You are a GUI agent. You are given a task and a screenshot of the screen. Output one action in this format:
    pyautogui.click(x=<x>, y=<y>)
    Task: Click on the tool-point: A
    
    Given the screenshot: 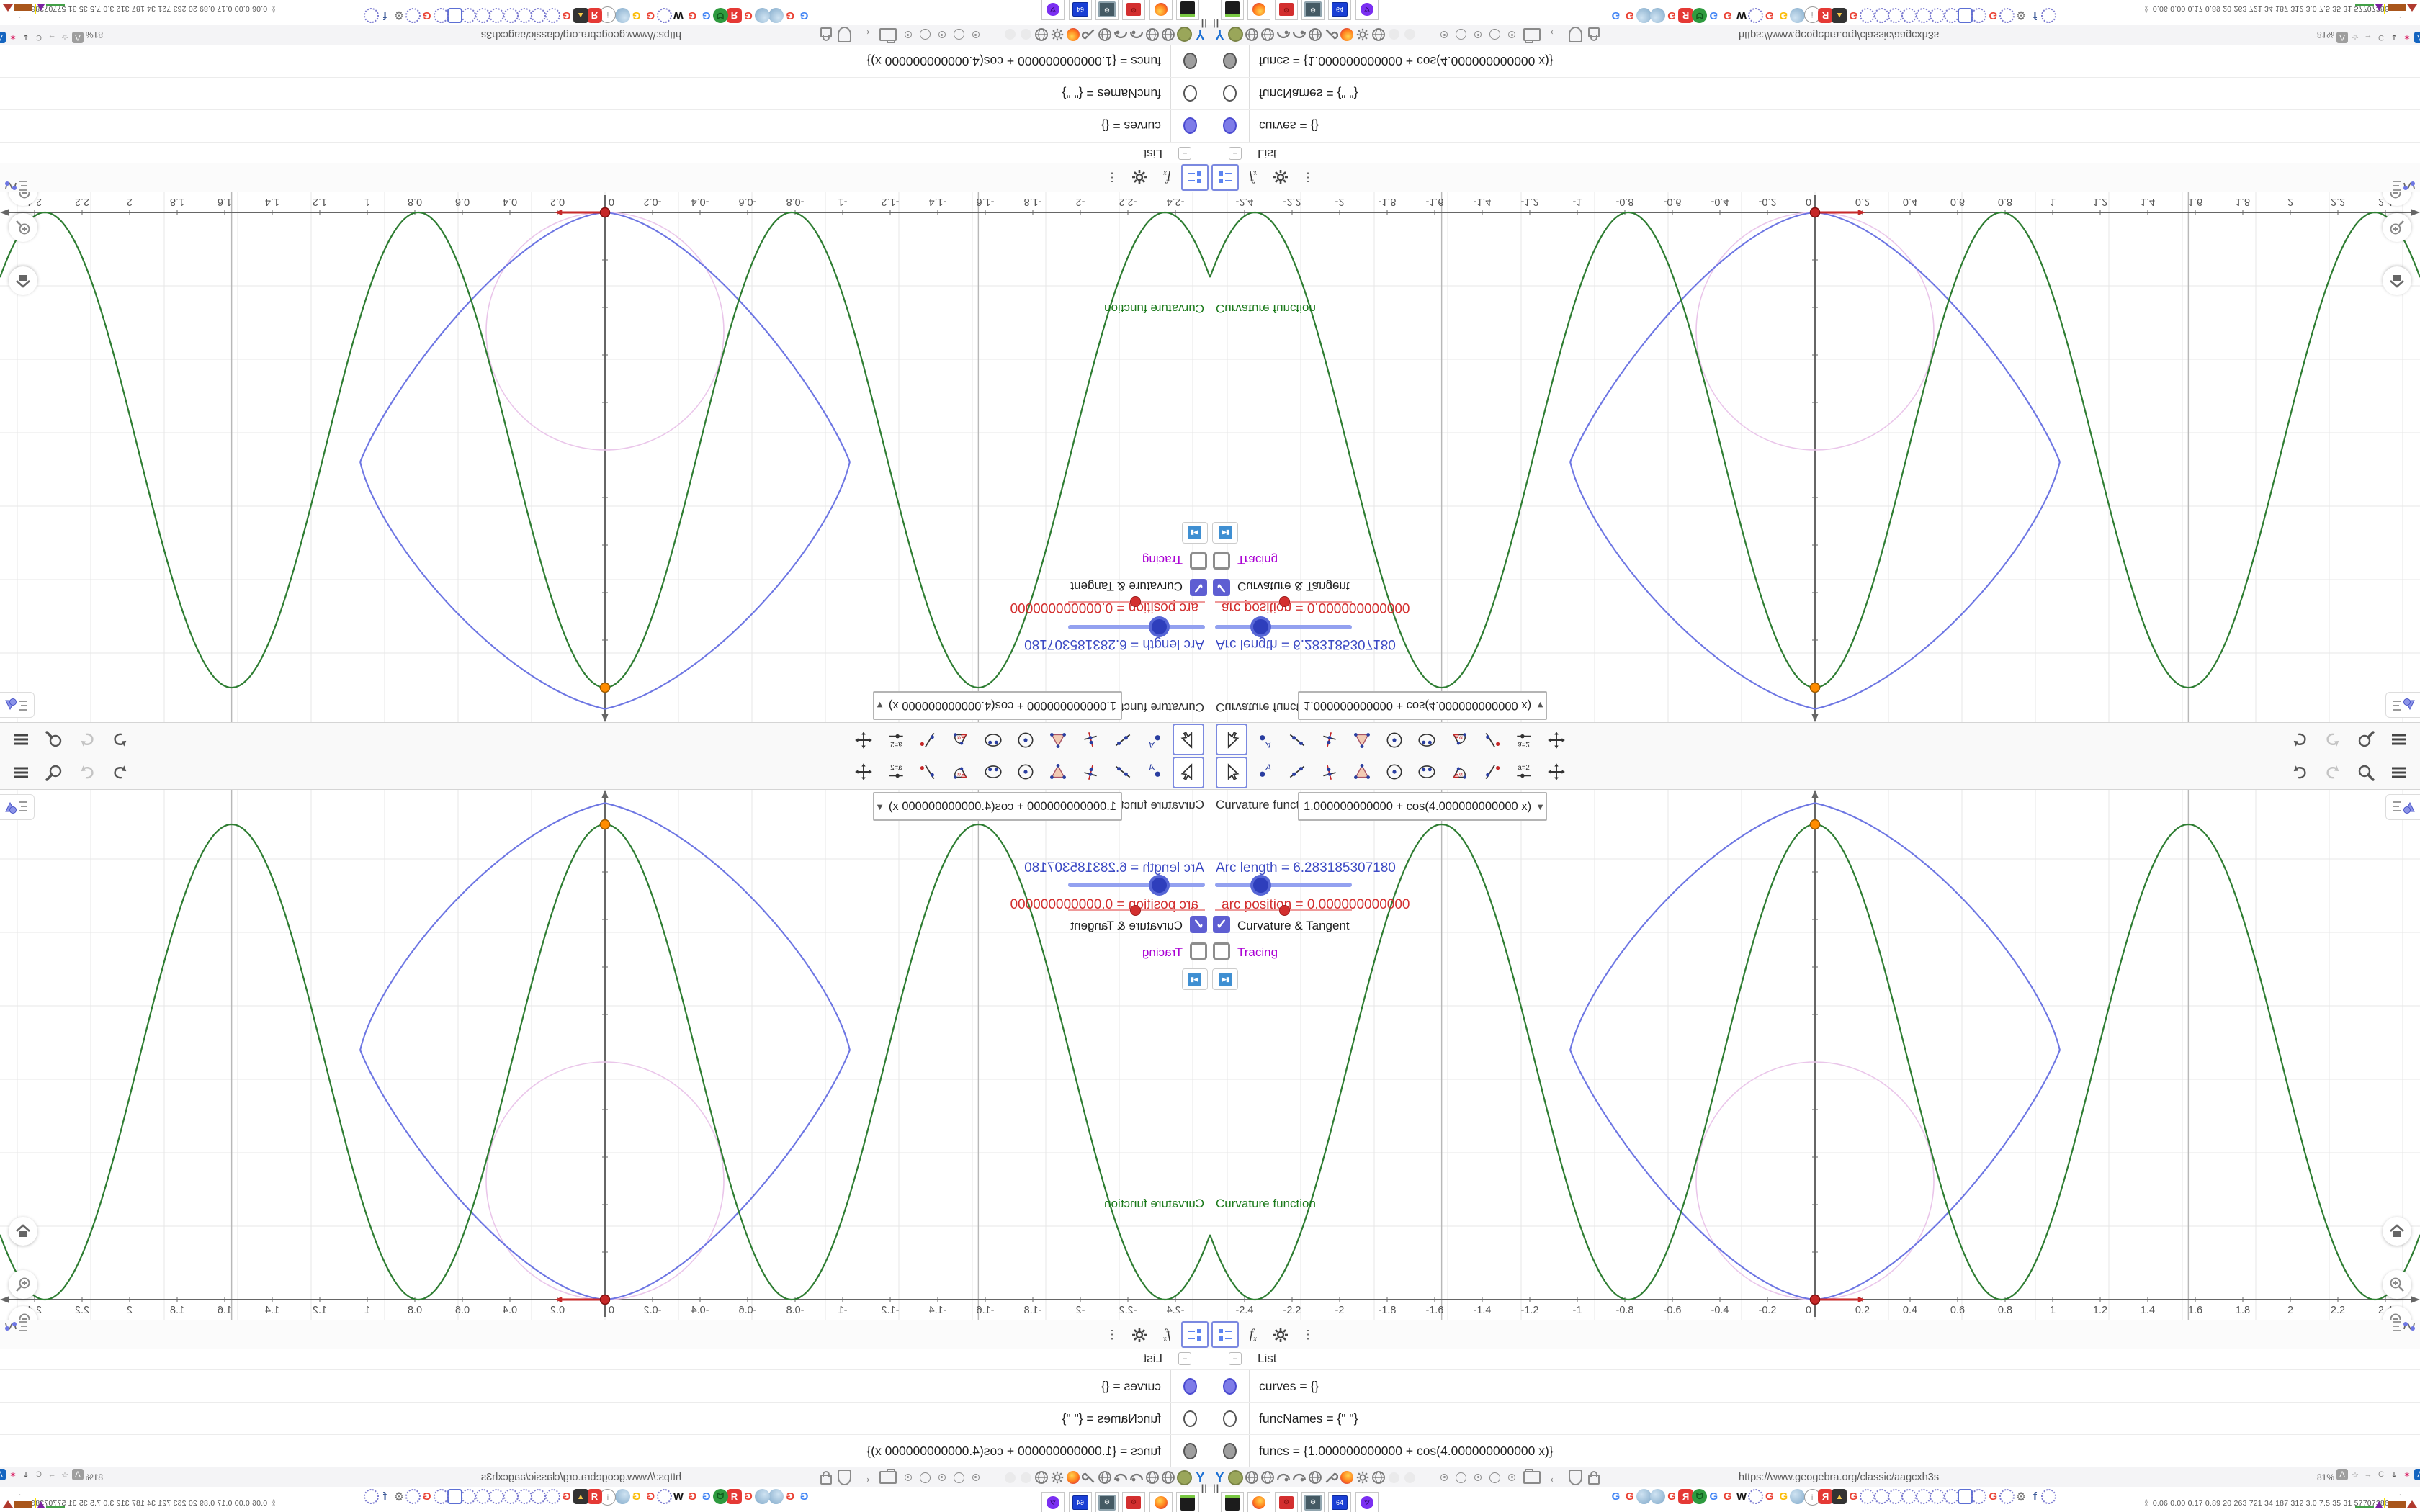 What is the action you would take?
    pyautogui.click(x=1265, y=772)
    